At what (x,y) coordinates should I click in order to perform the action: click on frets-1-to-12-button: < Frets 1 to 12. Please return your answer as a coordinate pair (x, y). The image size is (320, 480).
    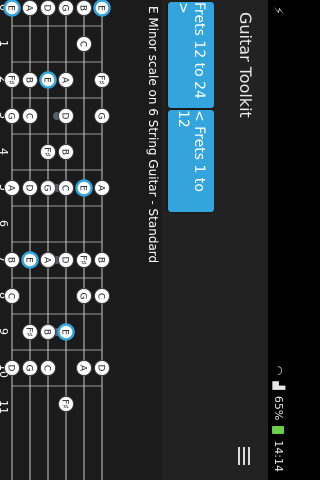
    Looking at the image, I should click on (191, 161).